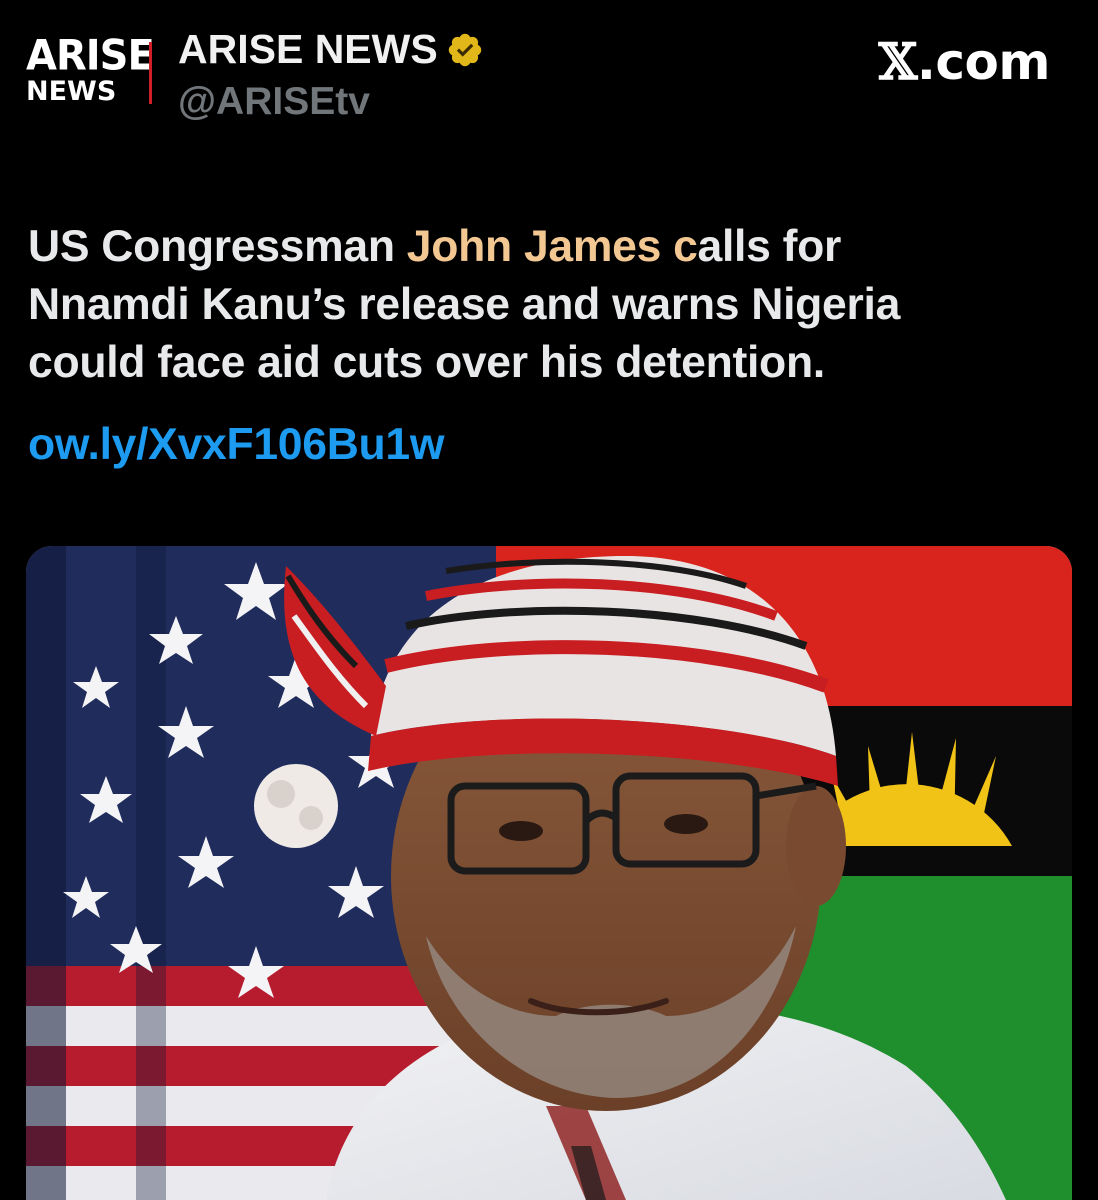 Image resolution: width=1098 pixels, height=1200 pixels. What do you see at coordinates (236, 445) in the screenshot?
I see `post-link: ow.ly/XvxF106Bu1w` at bounding box center [236, 445].